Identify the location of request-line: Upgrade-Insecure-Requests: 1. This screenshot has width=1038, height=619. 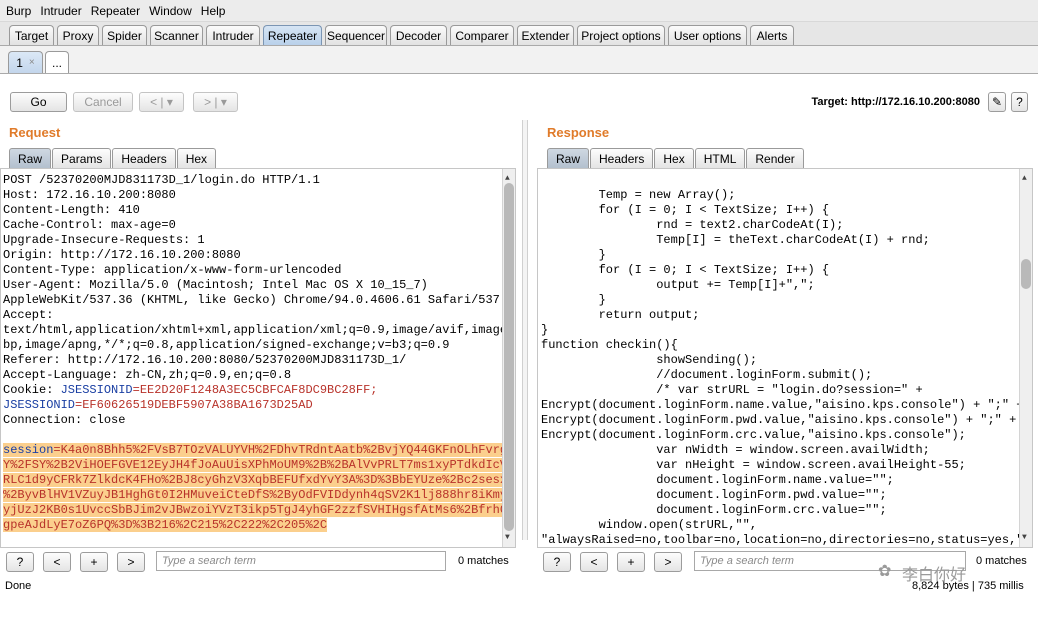
(104, 240).